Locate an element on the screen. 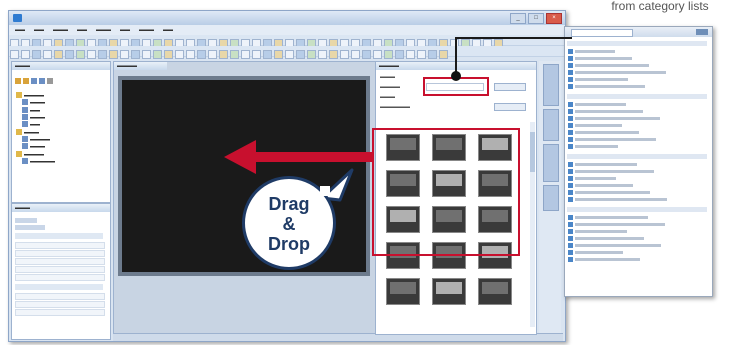 This screenshot has height=345, width=749. caption-line: from category lists is located at coordinates (660, 6).